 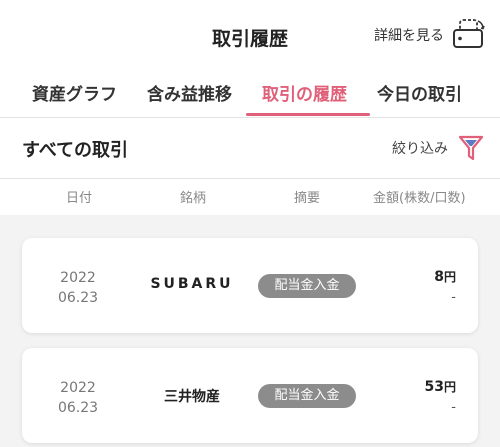 I want to click on filter-button-label: 絞り込み, so click(x=420, y=149).